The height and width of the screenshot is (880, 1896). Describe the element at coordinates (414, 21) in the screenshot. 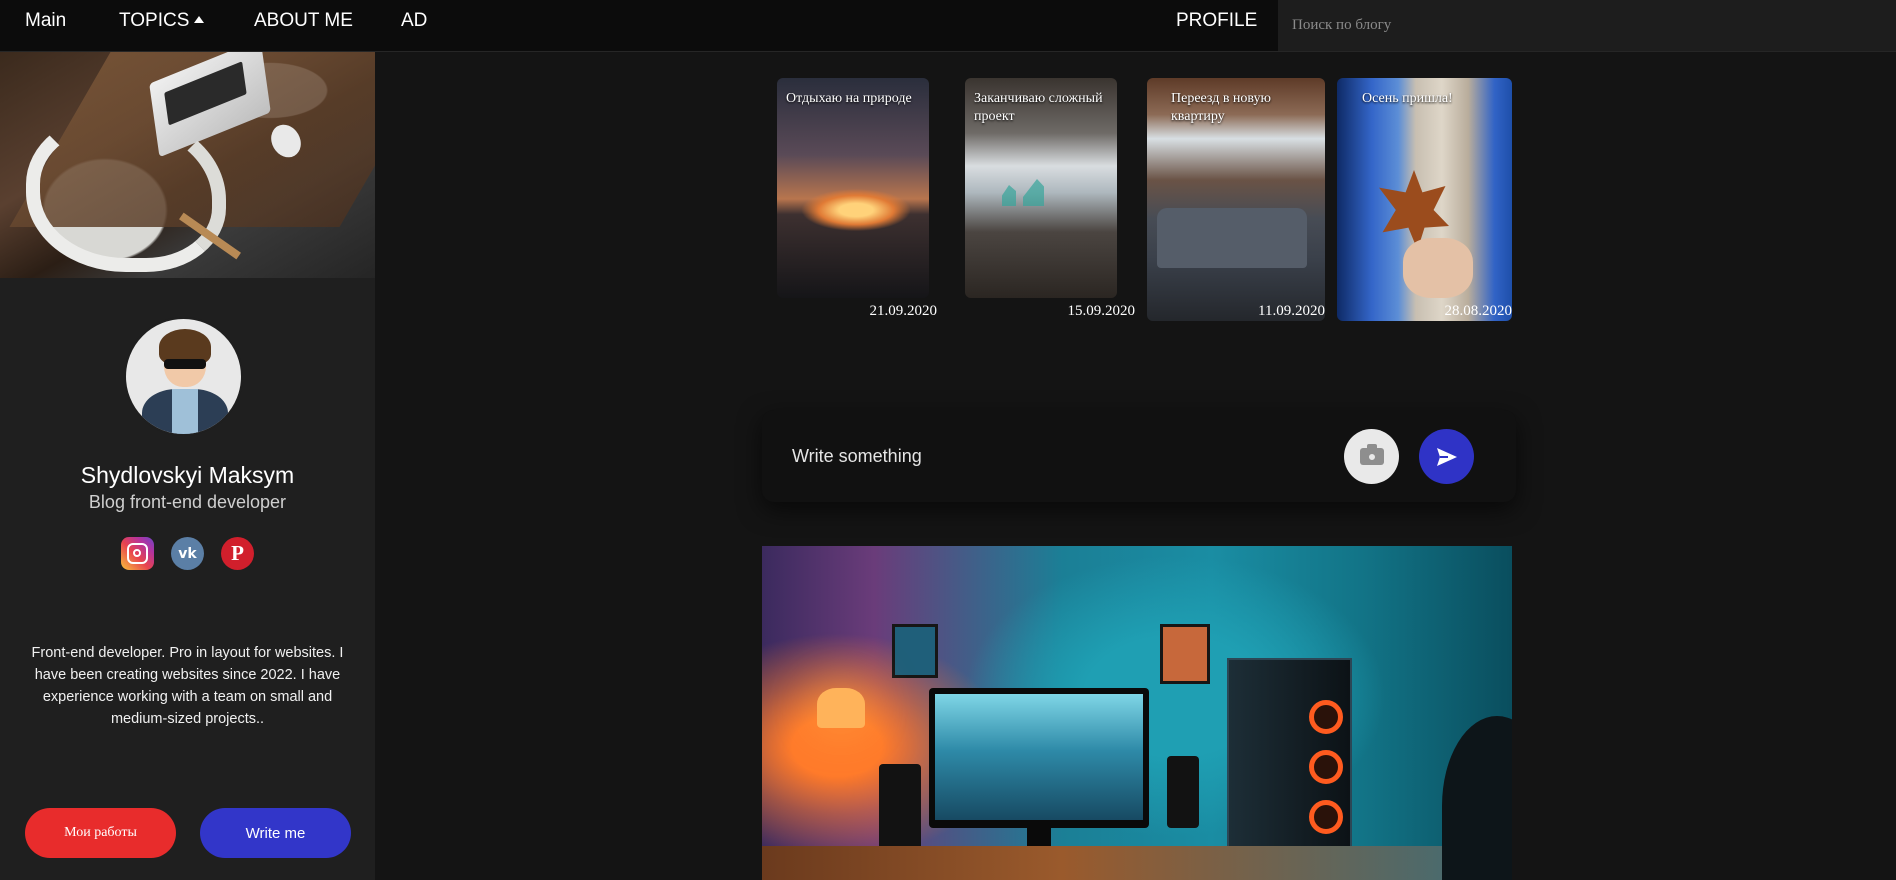

I see `nav-ad-link: AD` at that location.